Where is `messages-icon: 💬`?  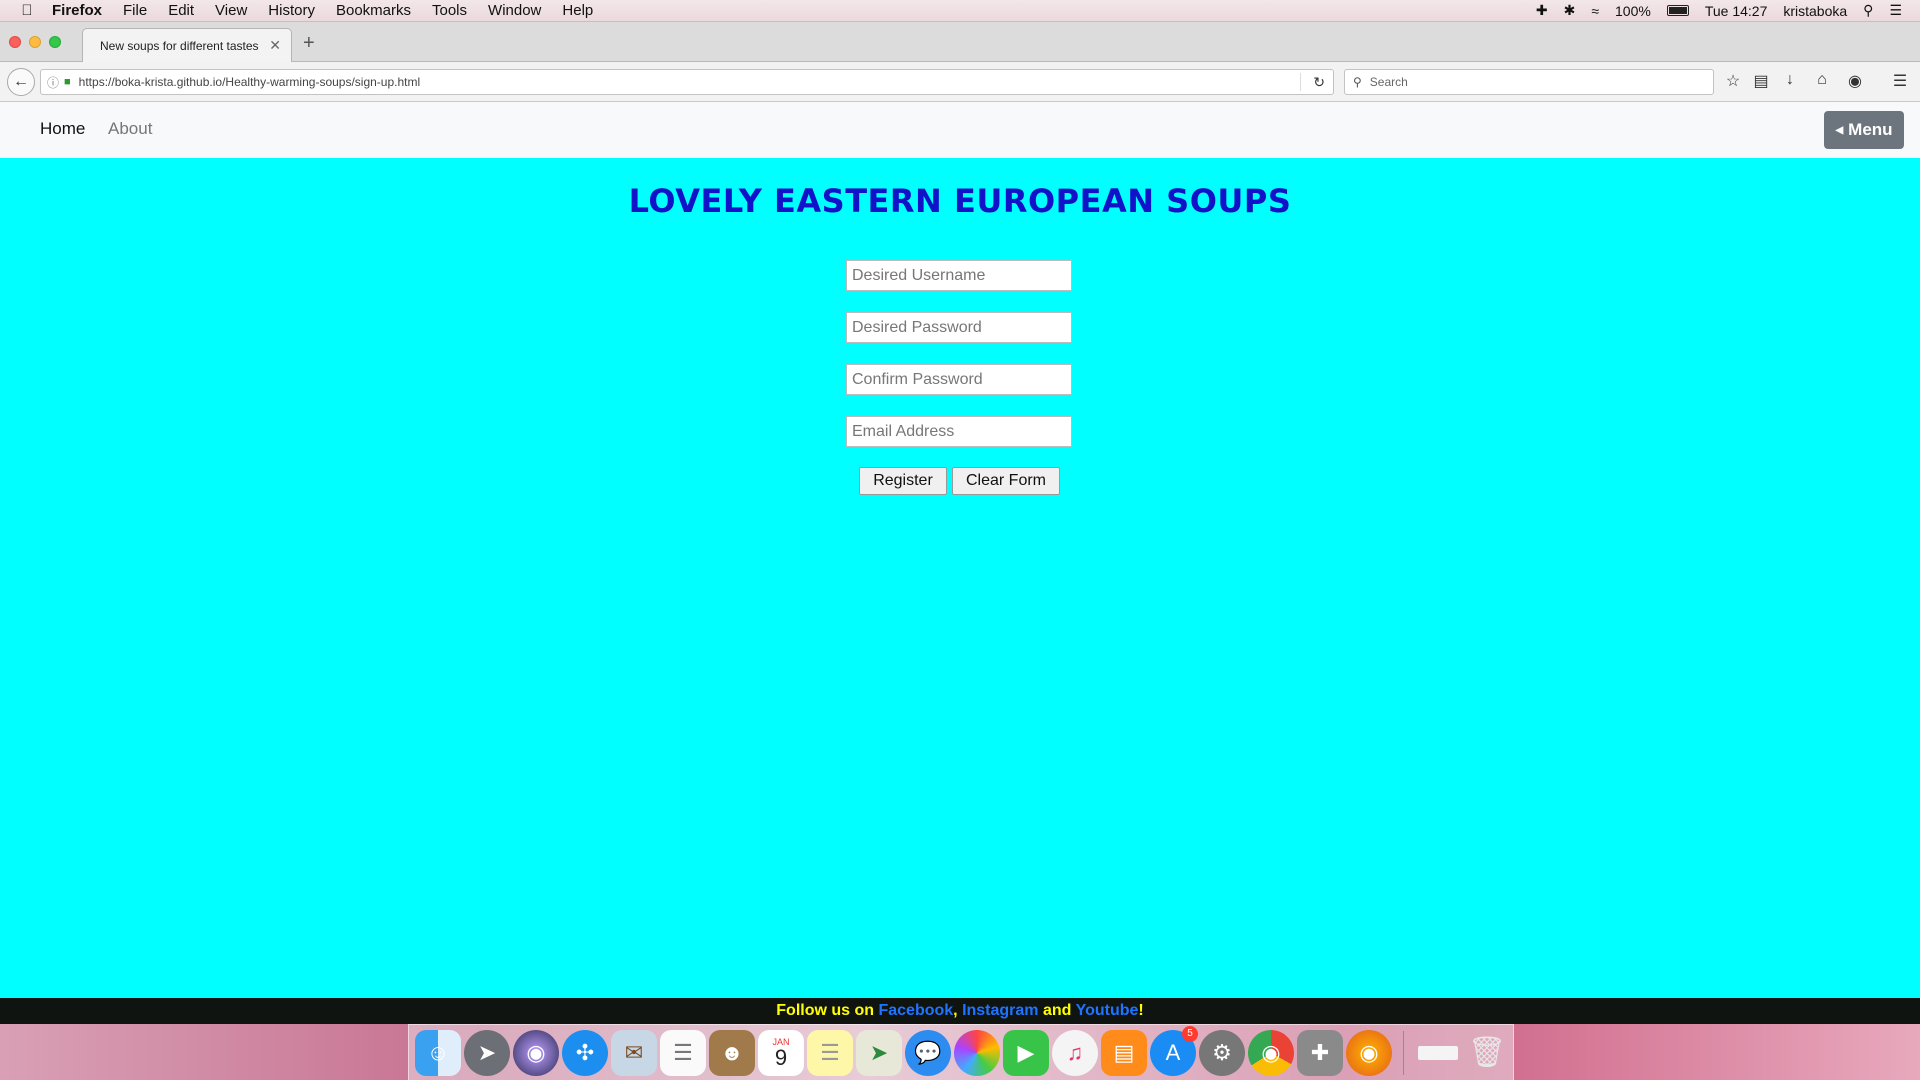
messages-icon: 💬 is located at coordinates (928, 1052).